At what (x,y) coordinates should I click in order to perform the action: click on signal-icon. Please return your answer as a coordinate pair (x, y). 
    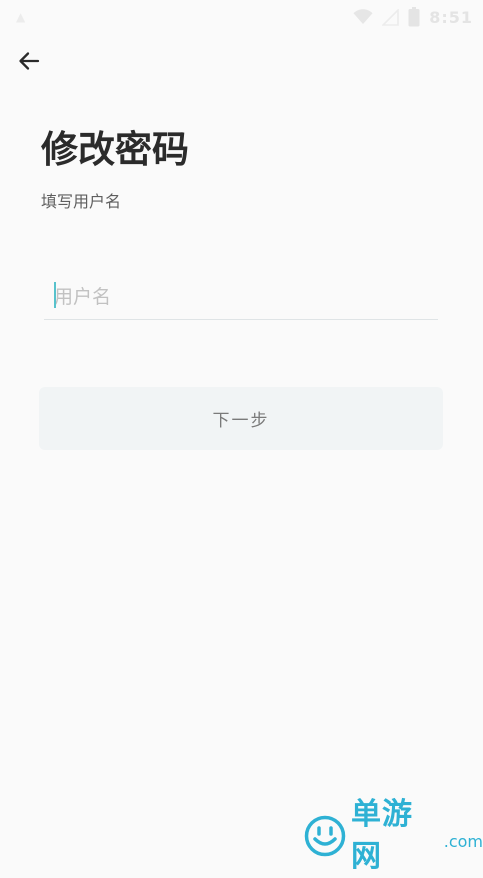
    Looking at the image, I should click on (391, 17).